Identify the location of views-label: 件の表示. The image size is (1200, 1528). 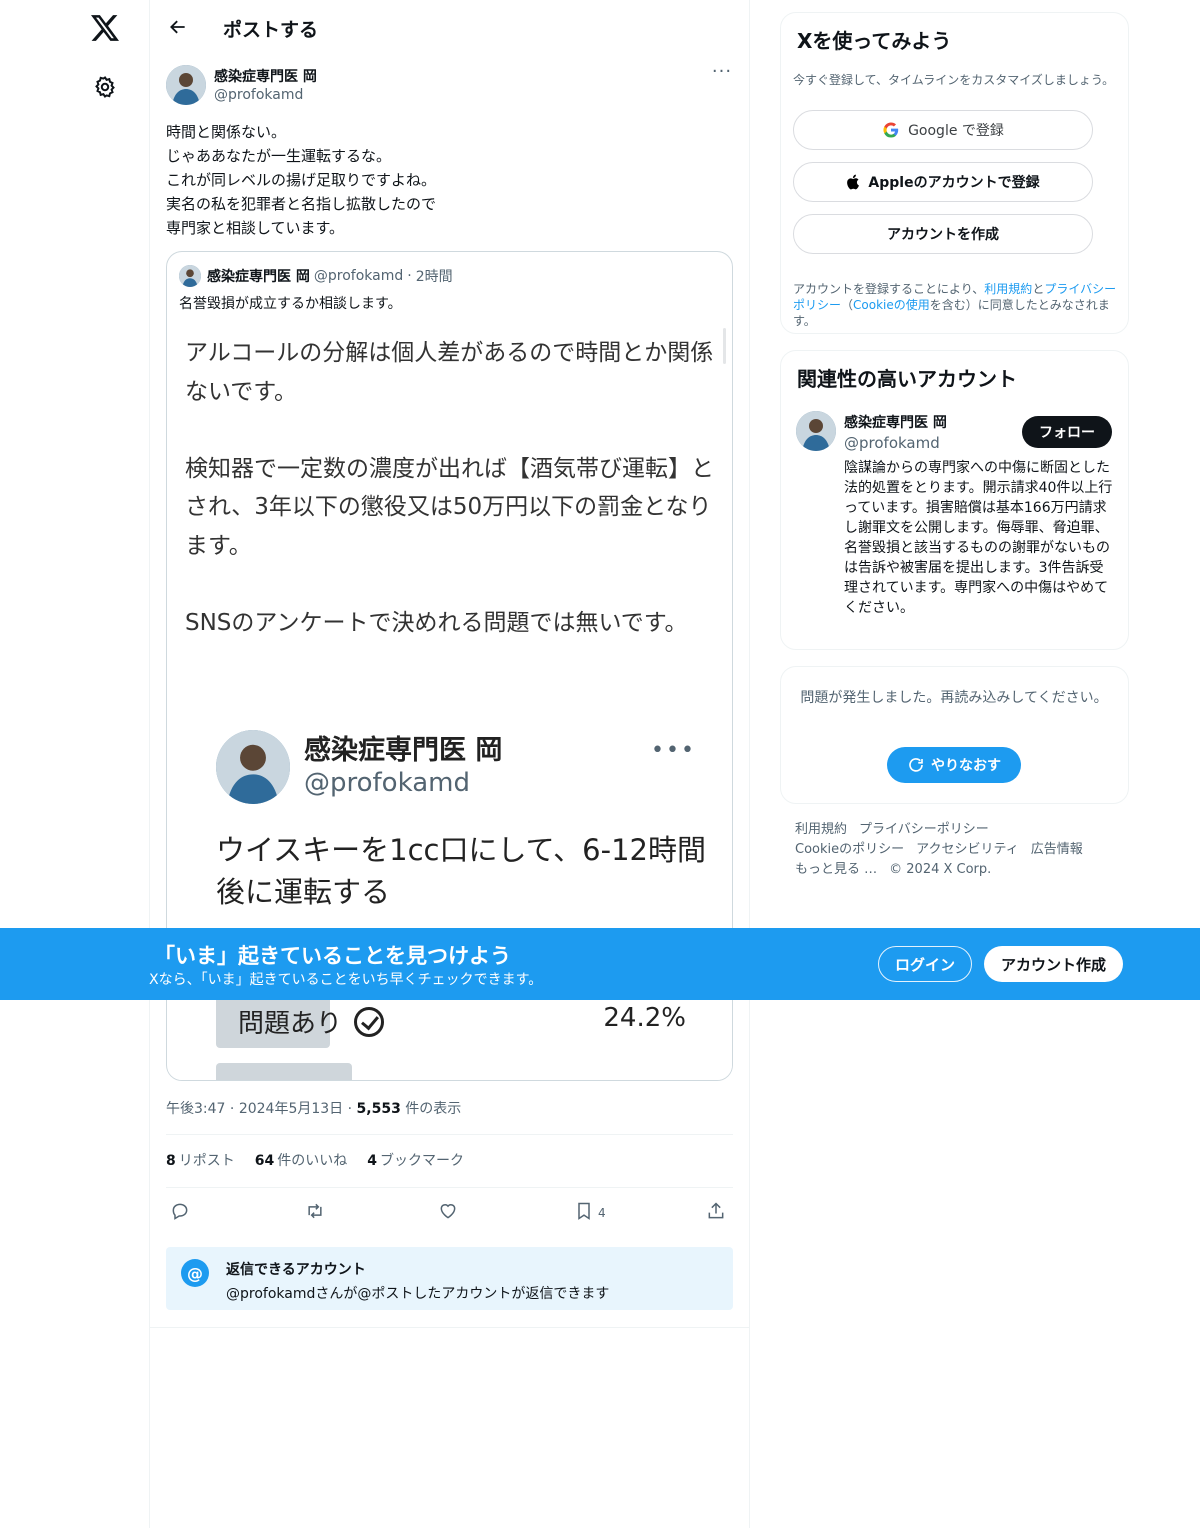
(433, 1109).